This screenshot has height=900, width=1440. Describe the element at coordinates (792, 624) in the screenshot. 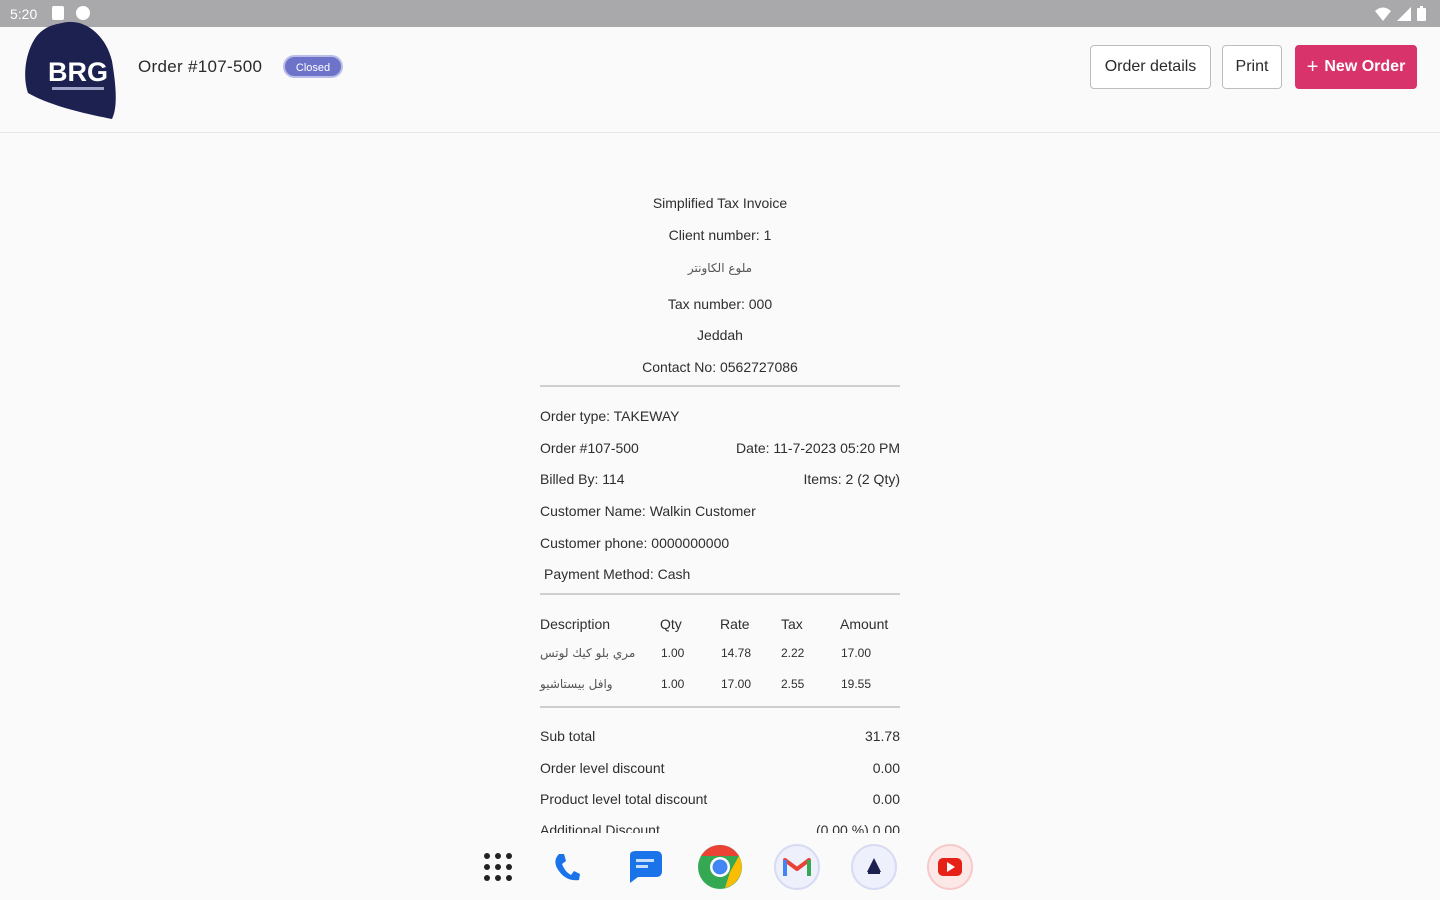

I see `col-tax: Tax` at that location.